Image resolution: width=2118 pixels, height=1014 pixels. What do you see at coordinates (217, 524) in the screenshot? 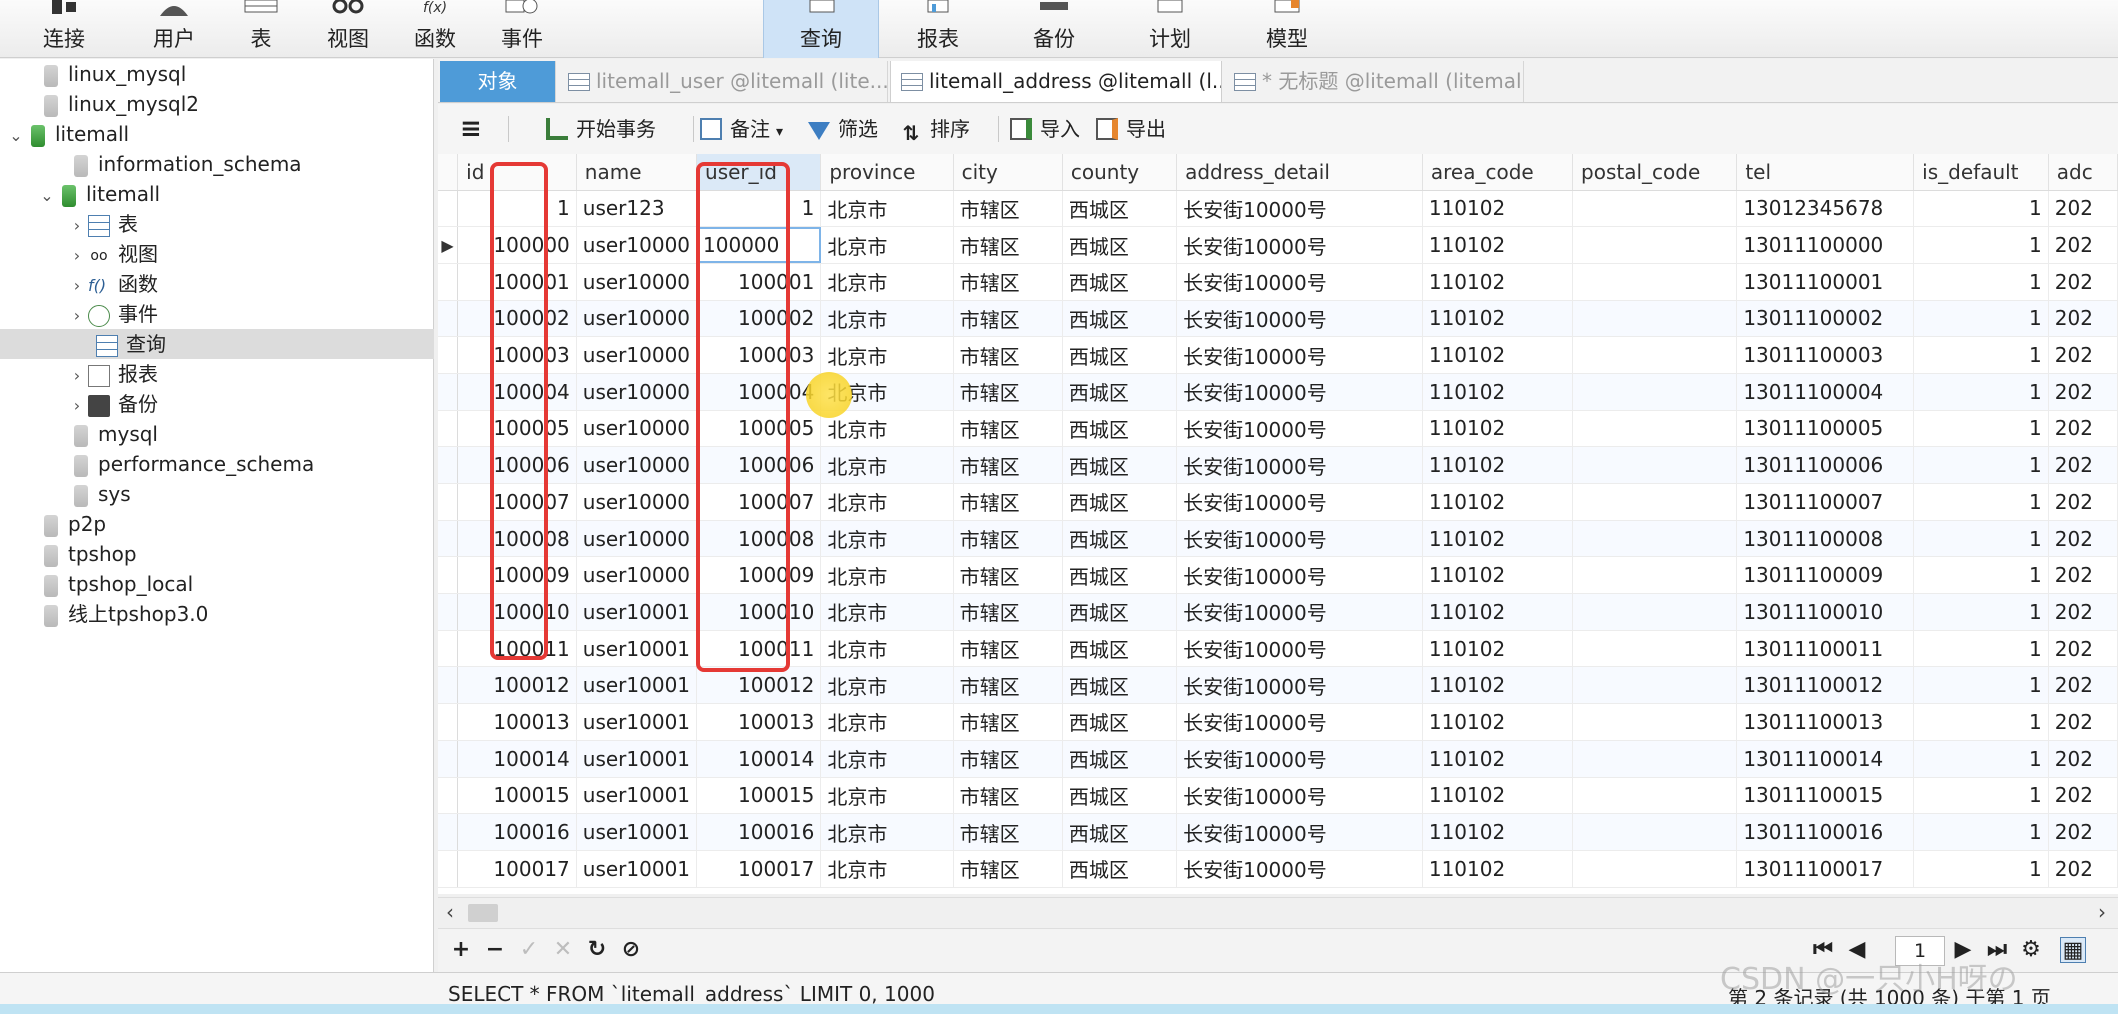
I see `tree-item-p2p: p2p` at bounding box center [217, 524].